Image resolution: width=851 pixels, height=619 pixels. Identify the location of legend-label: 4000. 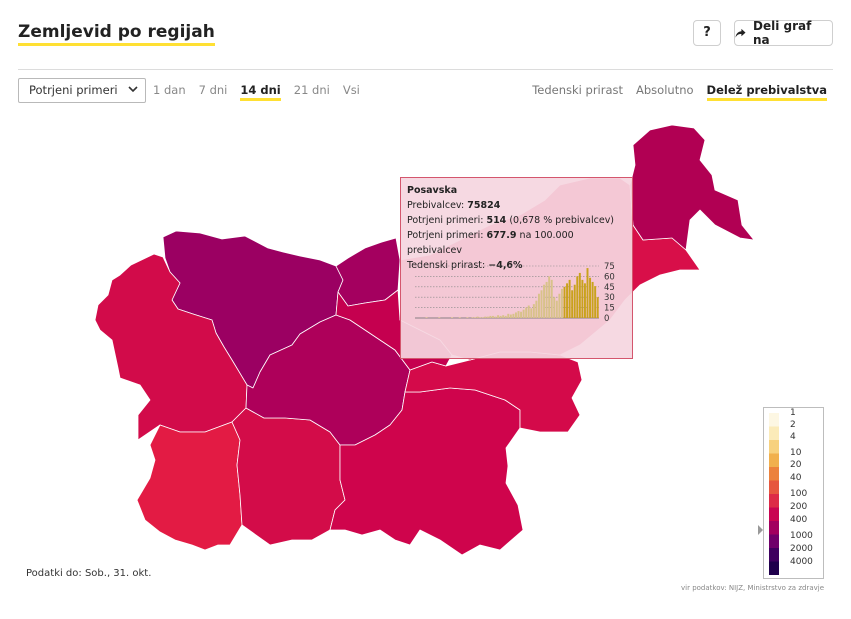
(801, 562).